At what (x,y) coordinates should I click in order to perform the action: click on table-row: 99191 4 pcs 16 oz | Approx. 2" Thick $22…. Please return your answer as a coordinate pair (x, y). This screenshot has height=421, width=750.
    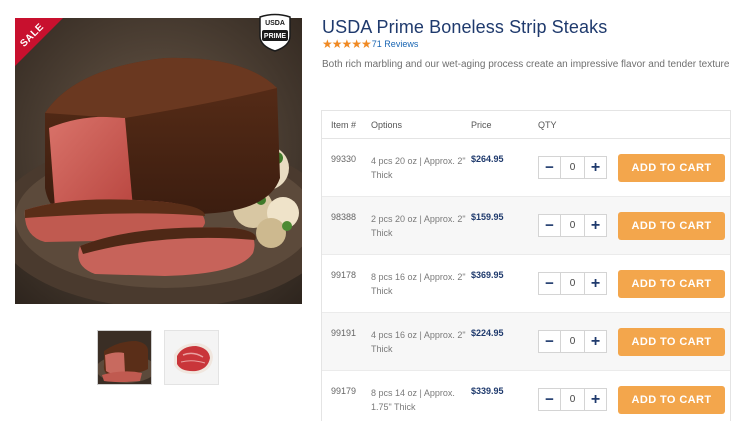
    Looking at the image, I should click on (526, 342).